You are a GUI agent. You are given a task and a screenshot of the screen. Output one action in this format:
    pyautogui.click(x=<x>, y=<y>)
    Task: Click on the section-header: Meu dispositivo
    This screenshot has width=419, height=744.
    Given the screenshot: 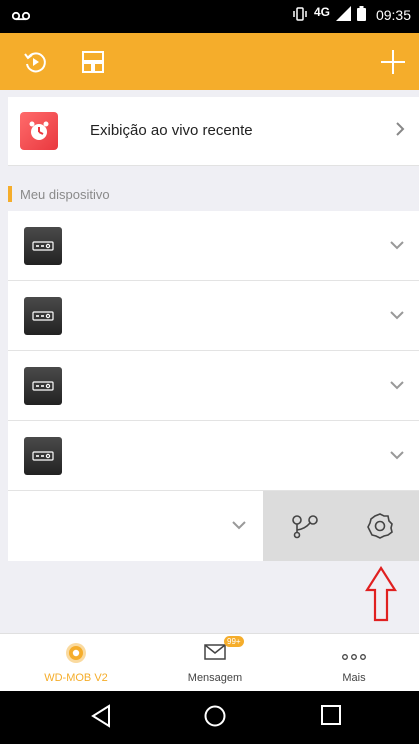 What is the action you would take?
    pyautogui.click(x=59, y=194)
    